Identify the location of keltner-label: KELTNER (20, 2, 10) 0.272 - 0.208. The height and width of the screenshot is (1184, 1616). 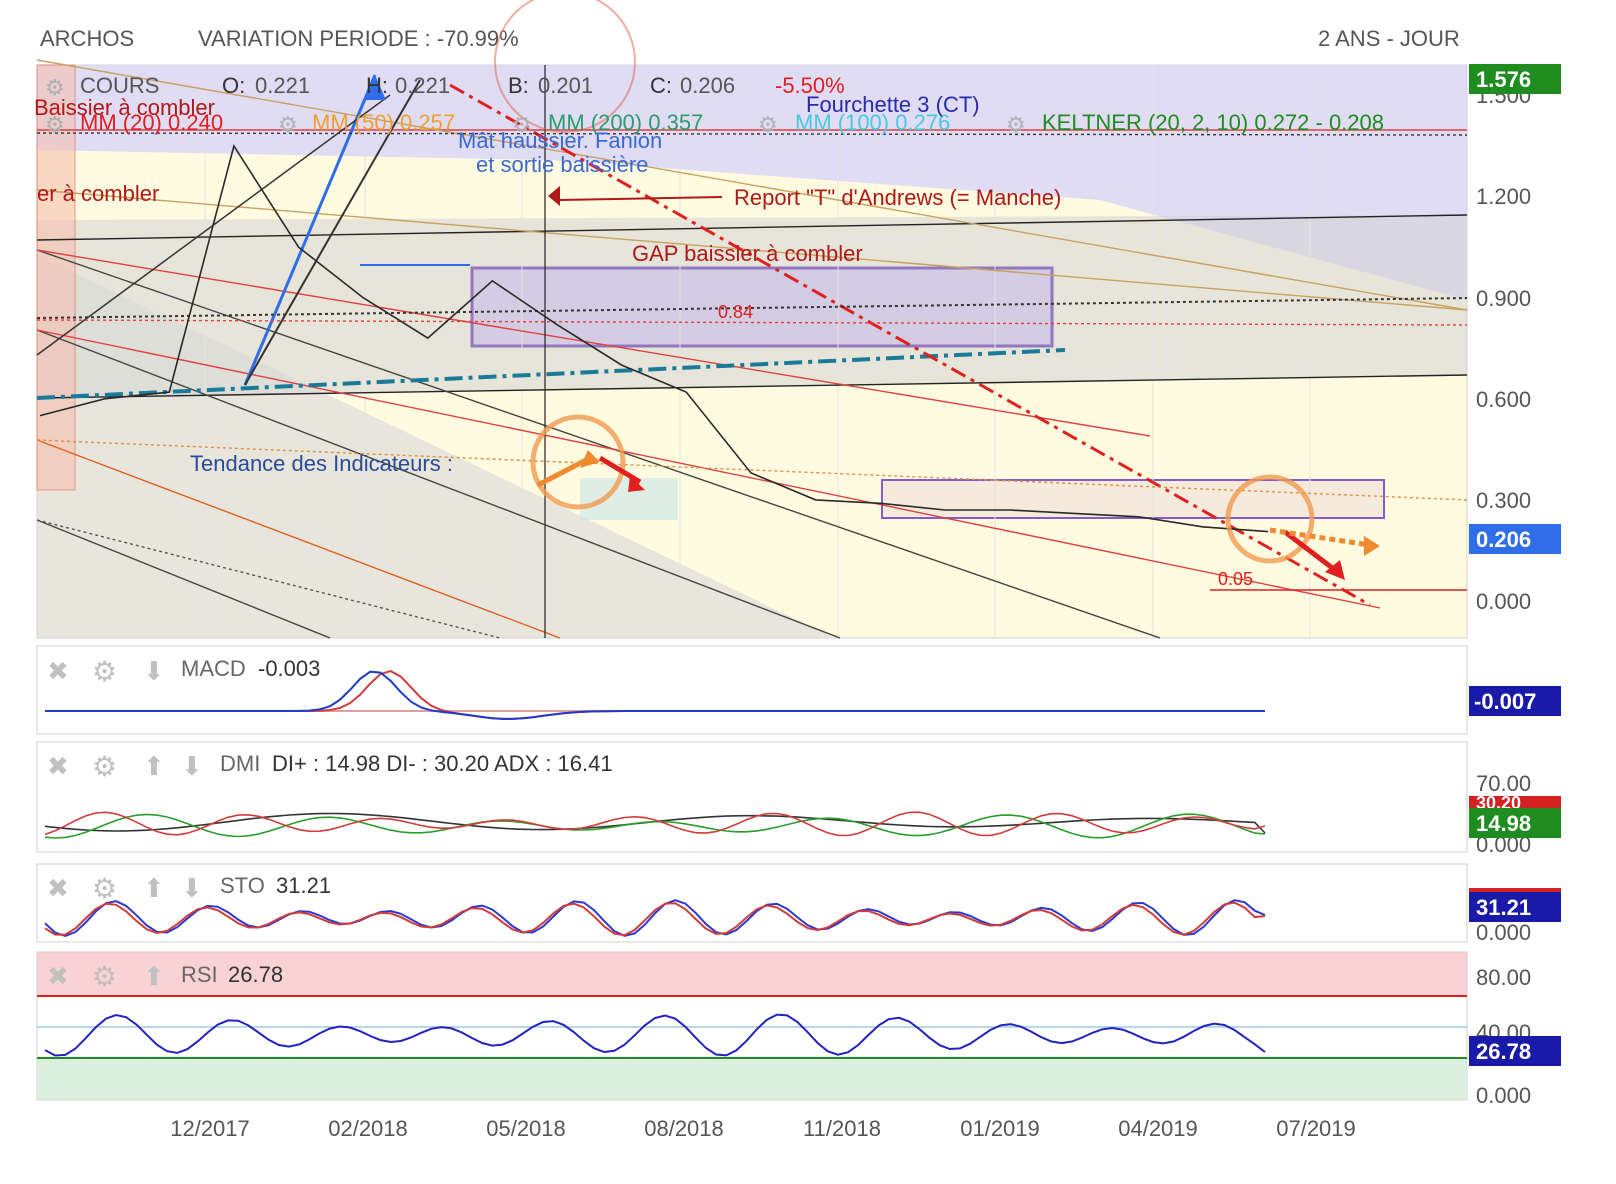
(1213, 122).